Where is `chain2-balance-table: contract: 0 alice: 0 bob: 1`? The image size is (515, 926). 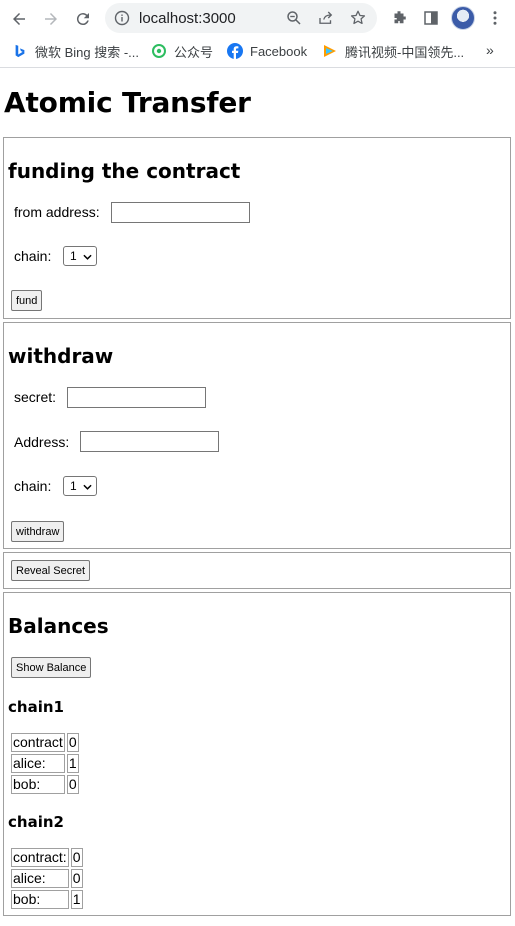
chain2-balance-table: contract: 0 alice: 0 bob: 1 is located at coordinates (47, 878).